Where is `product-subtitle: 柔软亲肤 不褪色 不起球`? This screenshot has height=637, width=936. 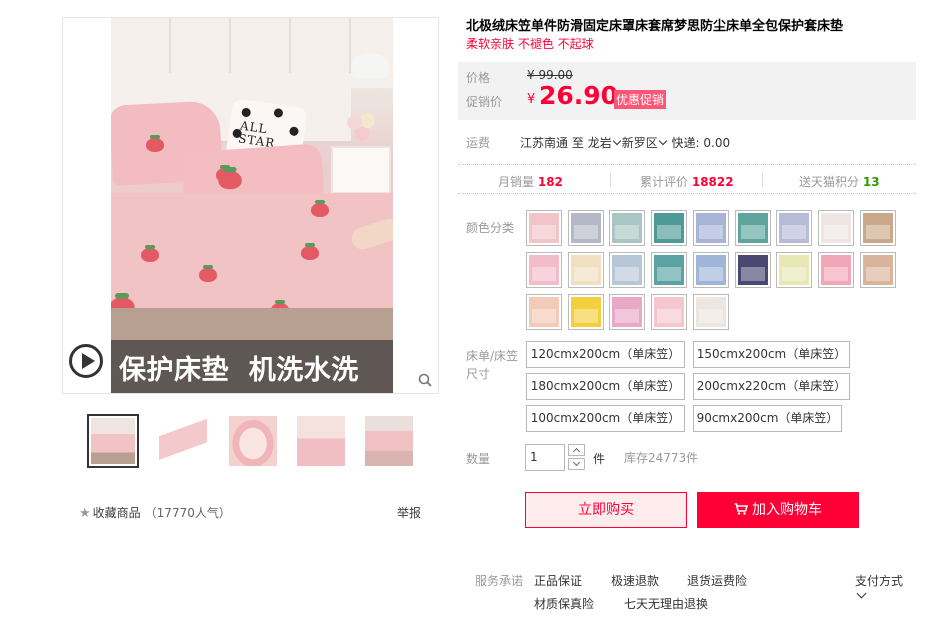 product-subtitle: 柔软亲肤 不褪色 不起球 is located at coordinates (530, 44).